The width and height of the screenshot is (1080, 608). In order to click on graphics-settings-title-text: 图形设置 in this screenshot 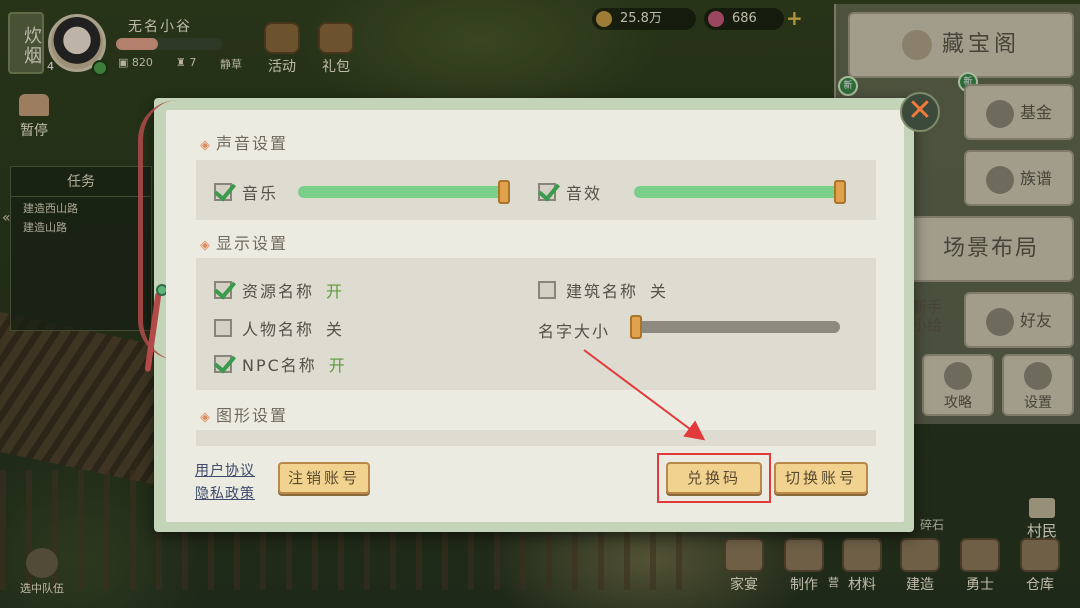, I will do `click(252, 415)`.